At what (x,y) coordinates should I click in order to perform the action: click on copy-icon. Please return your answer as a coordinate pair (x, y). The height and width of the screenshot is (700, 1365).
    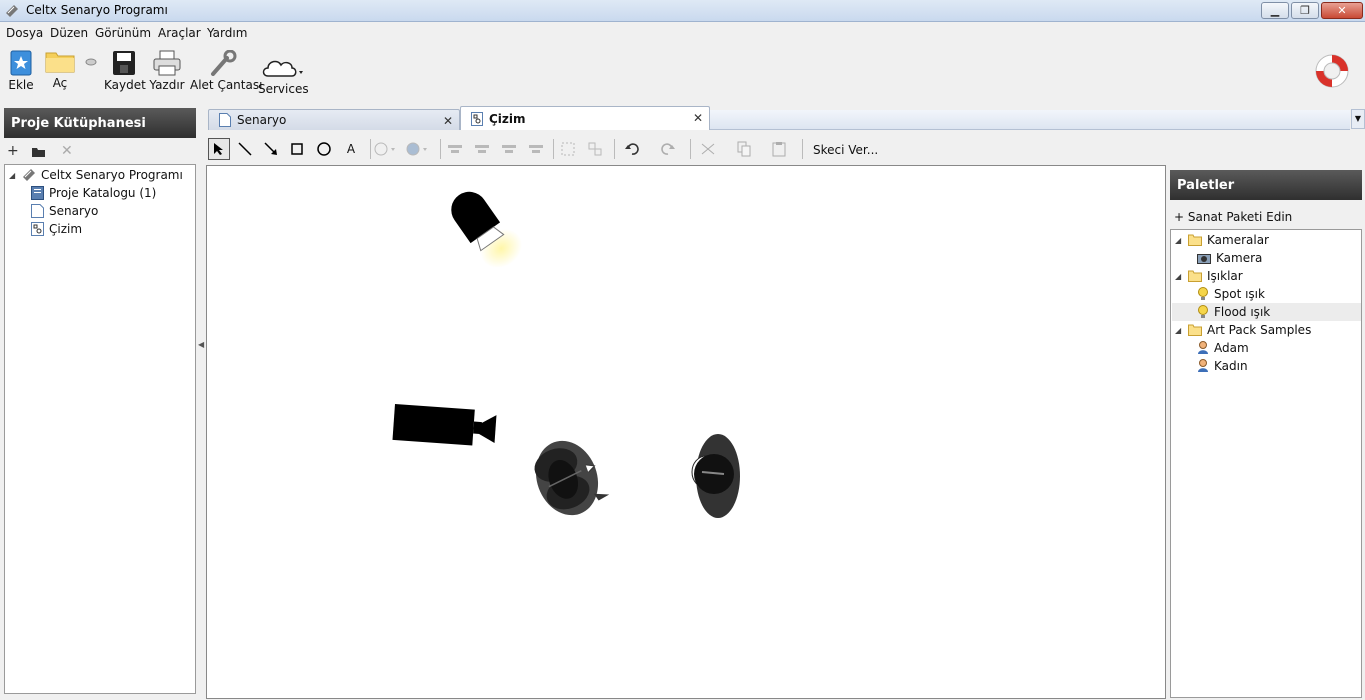
    Looking at the image, I should click on (744, 149).